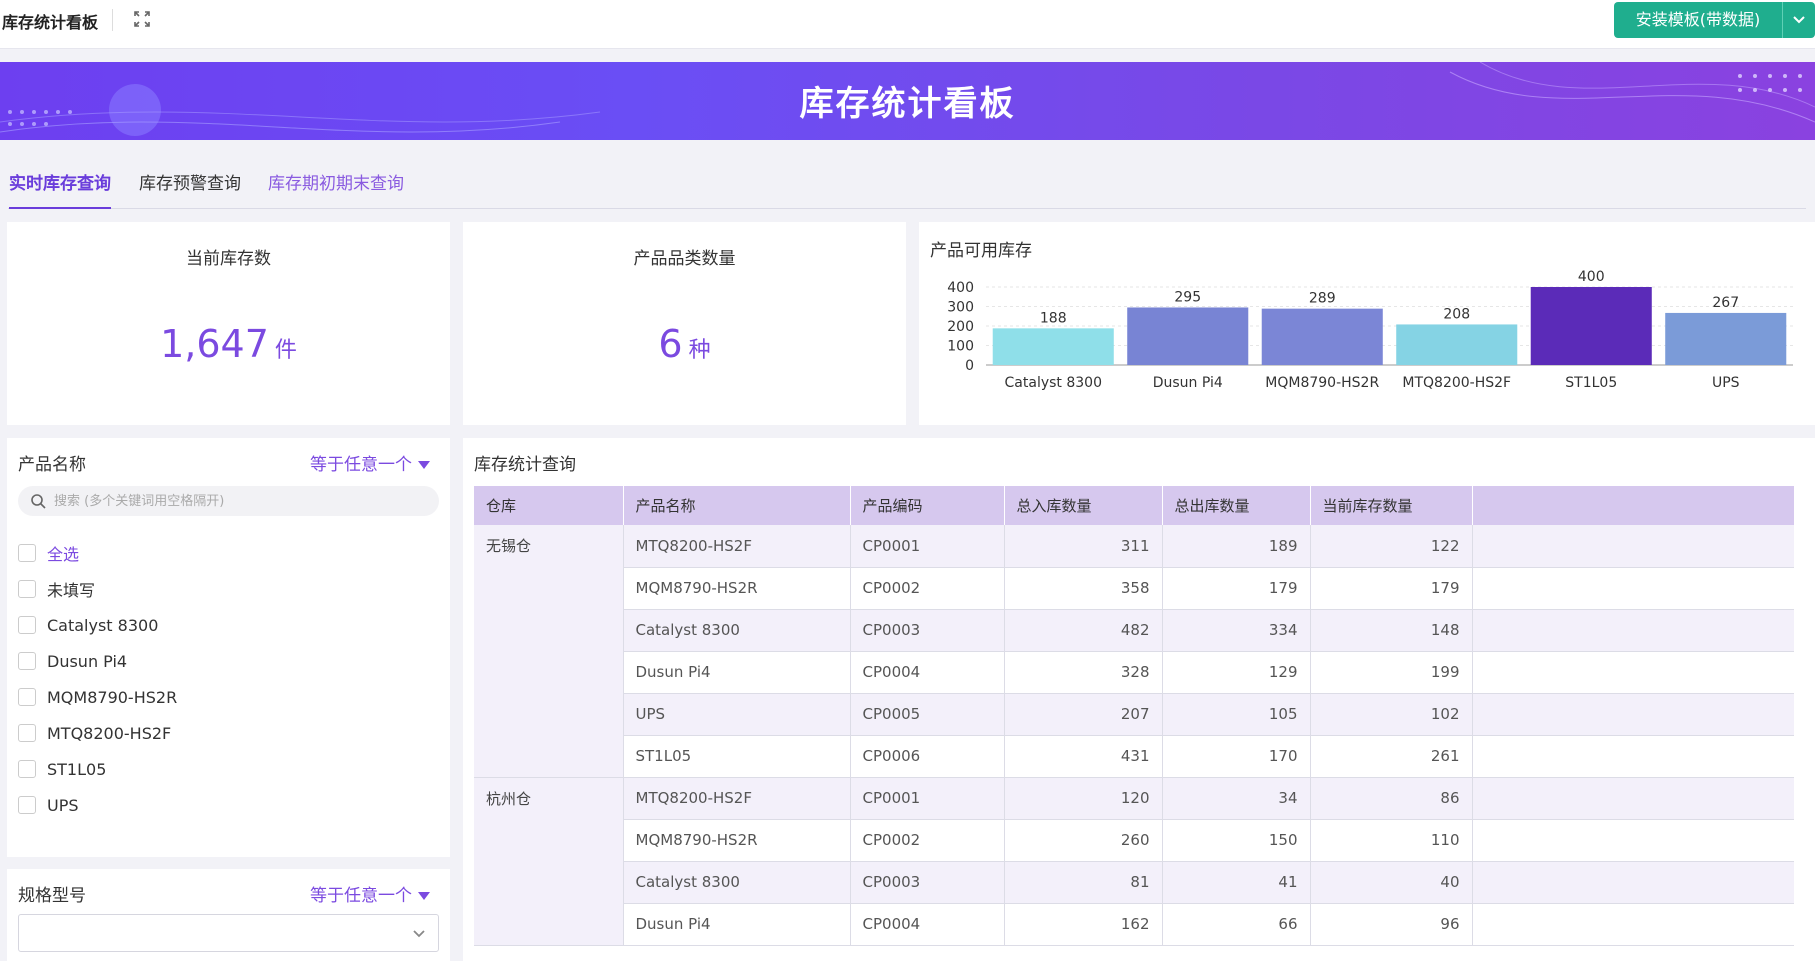  I want to click on product-option: ST1L05, so click(228, 769).